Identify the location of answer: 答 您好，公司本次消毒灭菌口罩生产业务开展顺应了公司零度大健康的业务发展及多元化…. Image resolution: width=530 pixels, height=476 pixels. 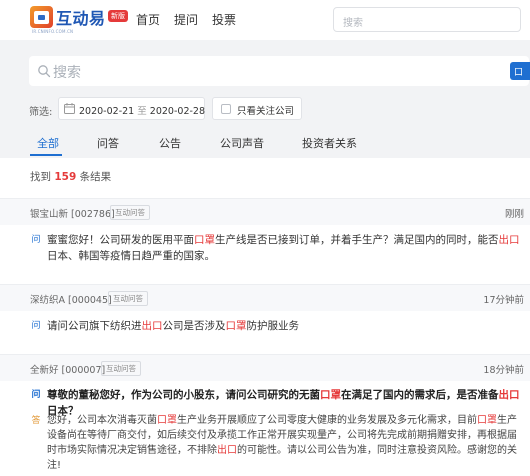
(278, 443).